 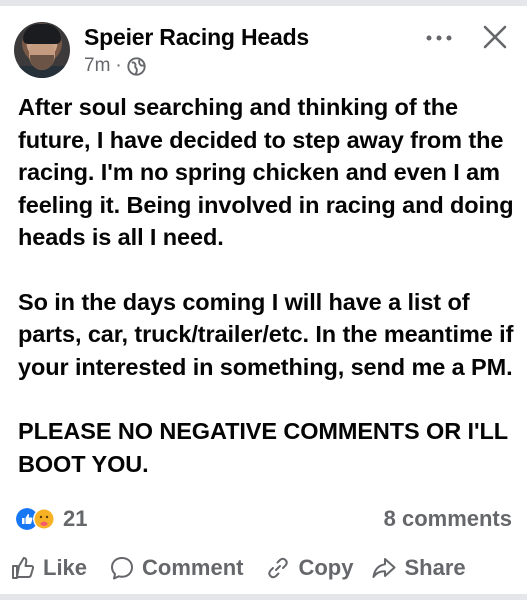 What do you see at coordinates (263, 3) in the screenshot?
I see `top-divider` at bounding box center [263, 3].